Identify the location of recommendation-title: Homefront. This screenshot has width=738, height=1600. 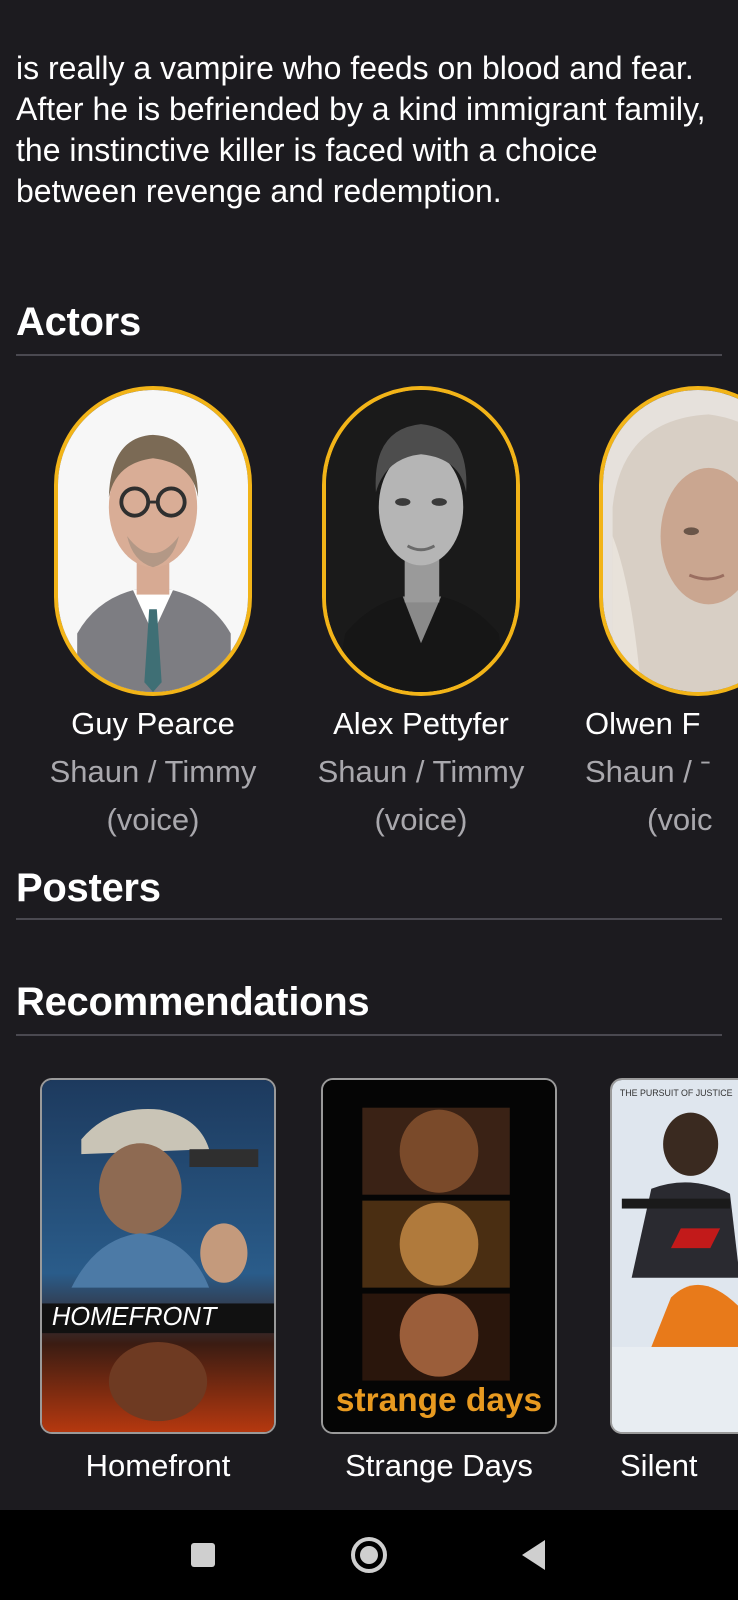
(158, 1465).